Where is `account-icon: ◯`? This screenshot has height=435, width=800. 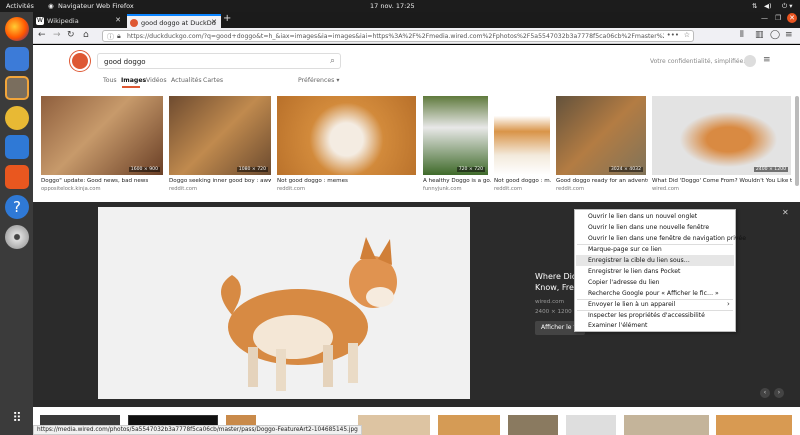
account-icon: ◯ is located at coordinates (775, 35).